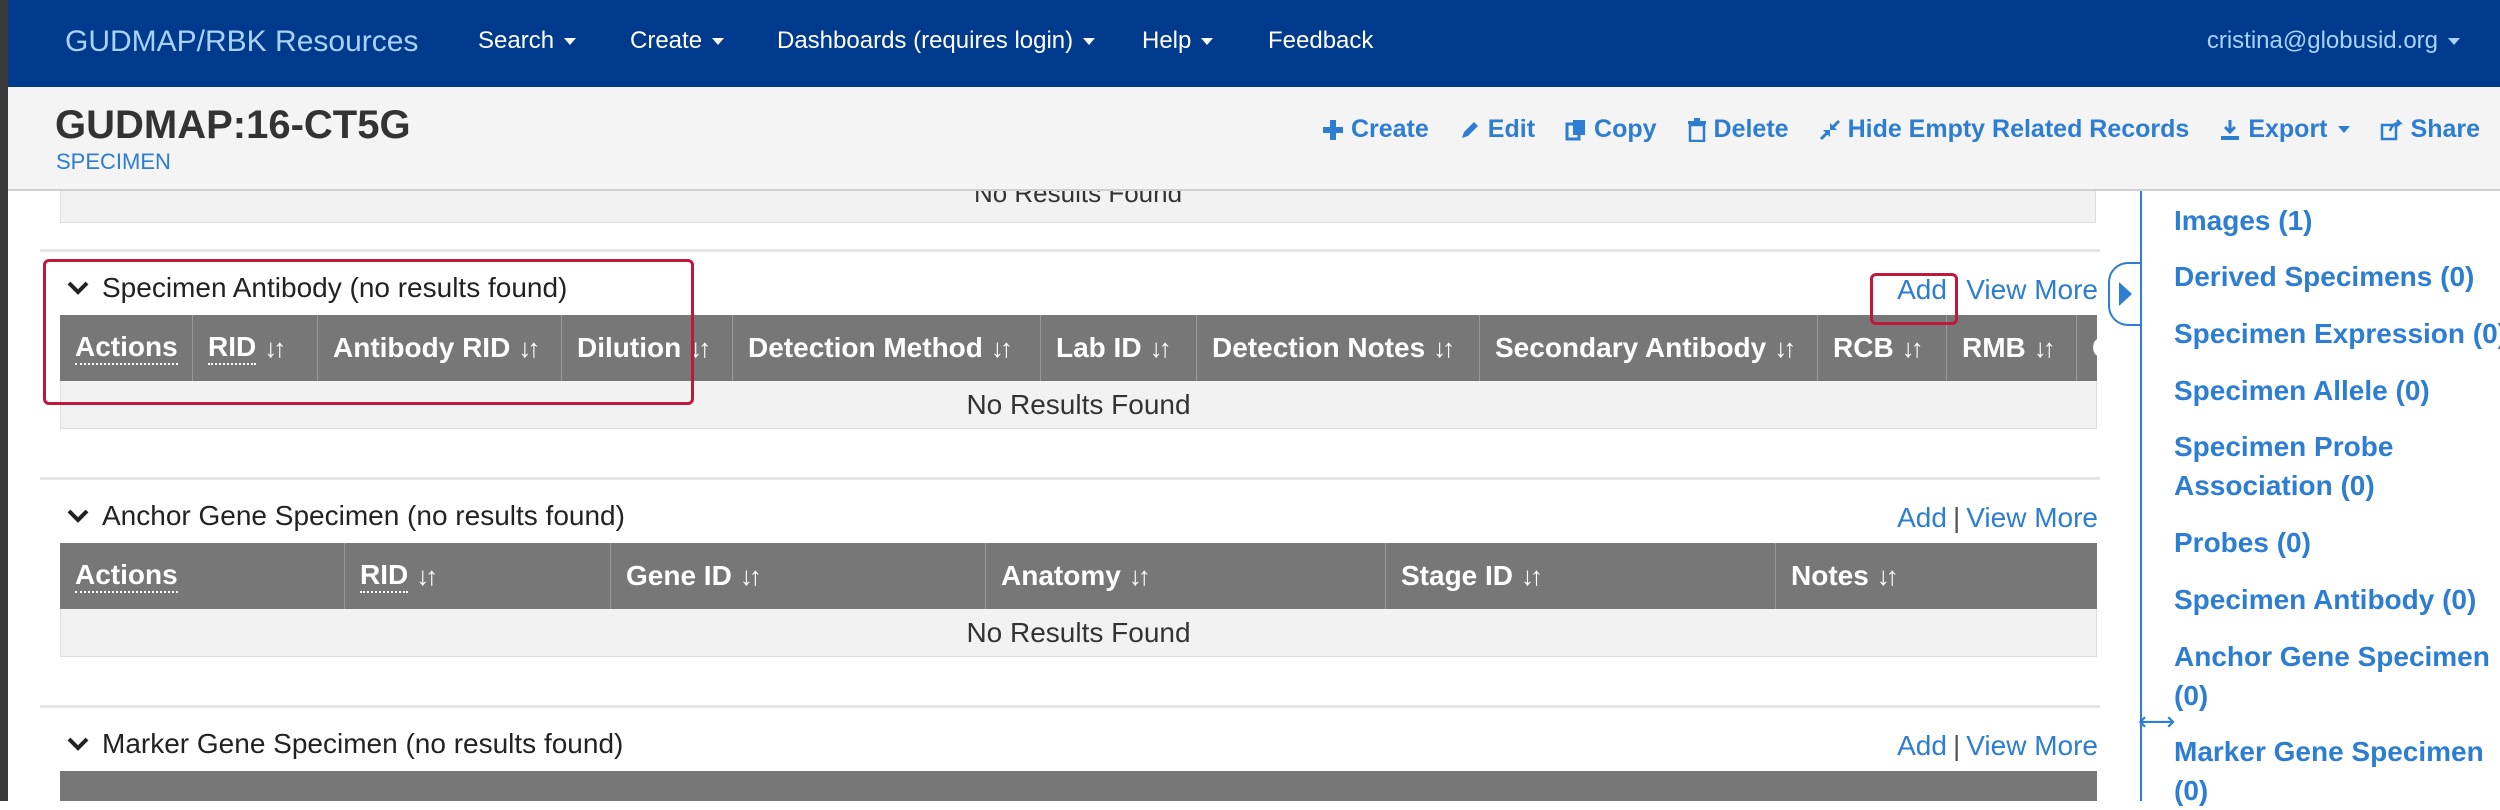 The width and height of the screenshot is (2500, 810). Describe the element at coordinates (363, 743) in the screenshot. I see `section-title: Marker Gene Specimen (no results found)` at that location.